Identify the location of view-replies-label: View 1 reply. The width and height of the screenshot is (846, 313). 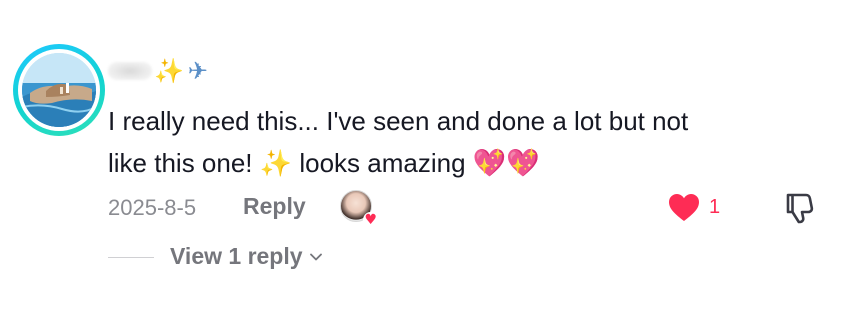
(236, 256).